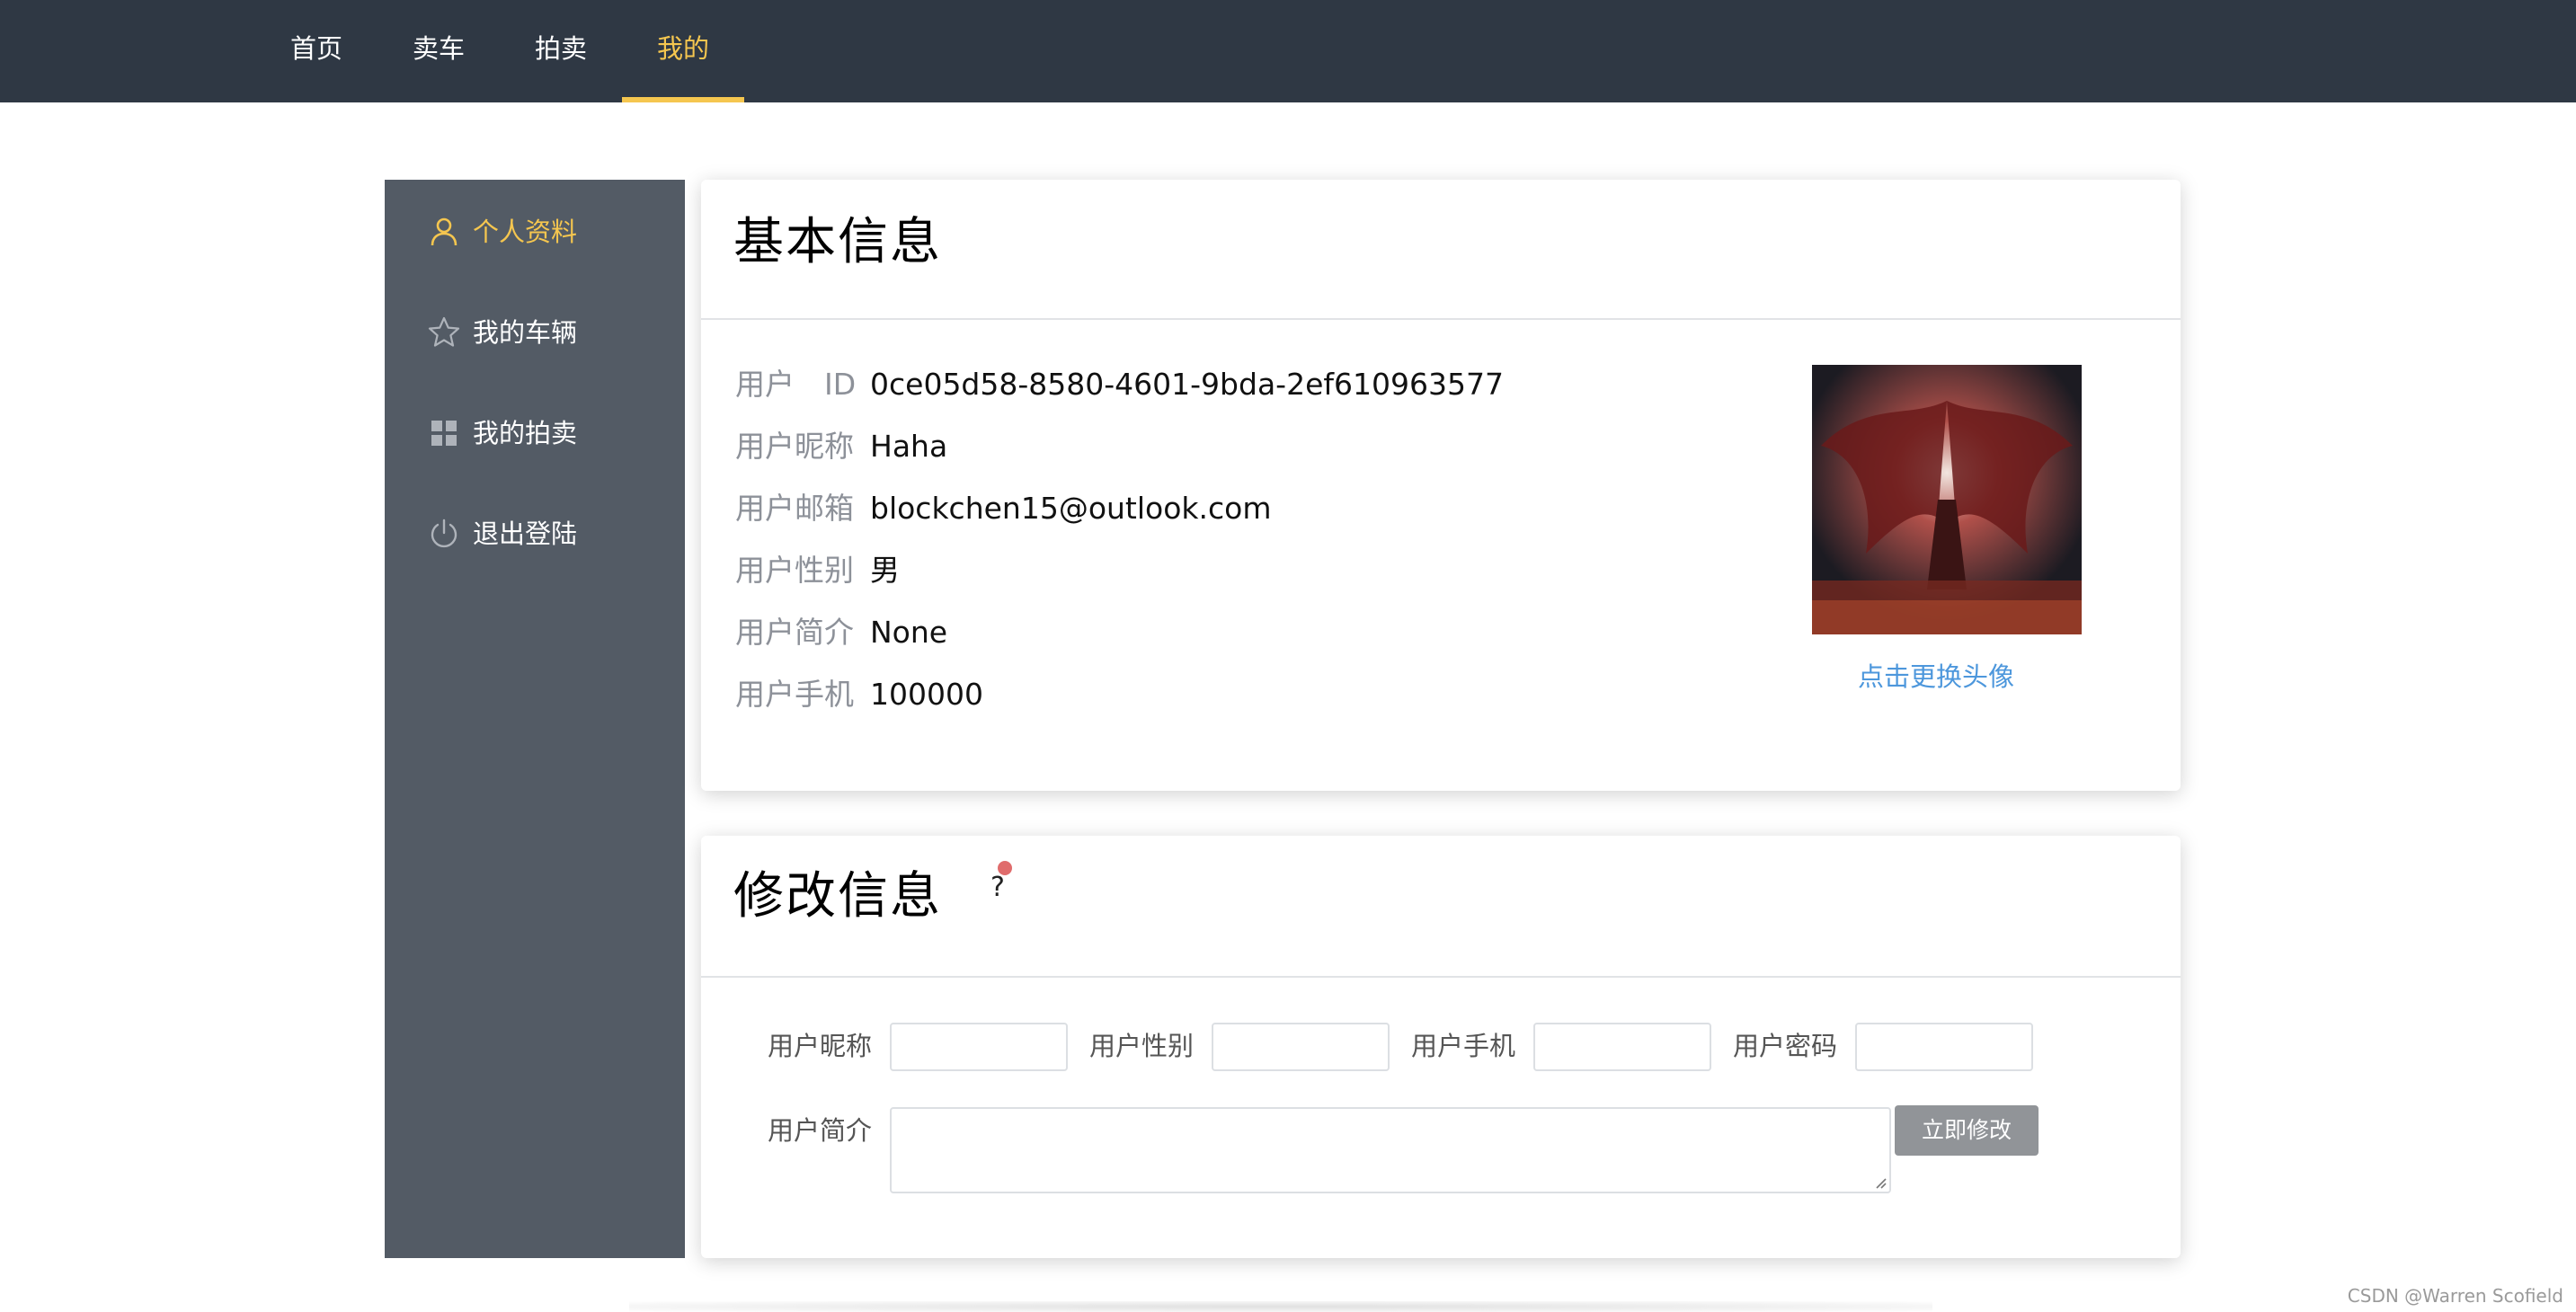 The width and height of the screenshot is (2576, 1312). Describe the element at coordinates (683, 49) in the screenshot. I see `nav-mine: 我的` at that location.